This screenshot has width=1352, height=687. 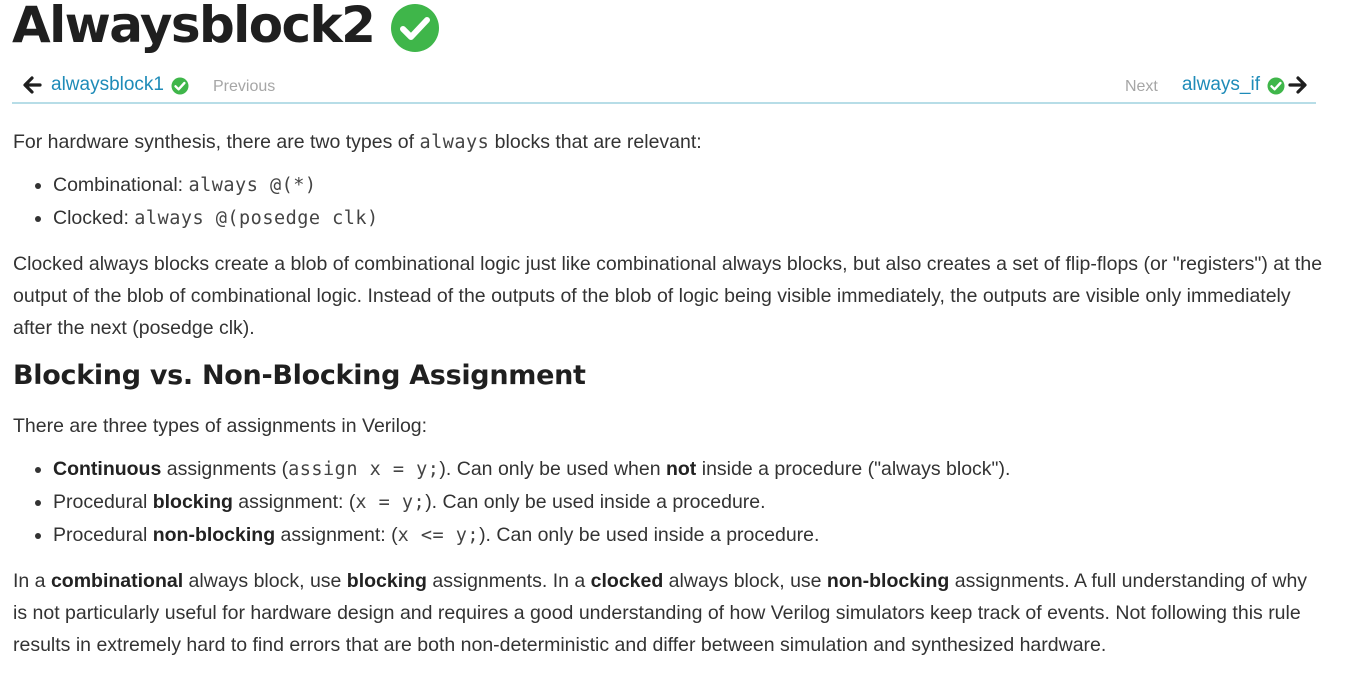 What do you see at coordinates (256, 218) in the screenshot?
I see `inline-code: always @(posedge clk)` at bounding box center [256, 218].